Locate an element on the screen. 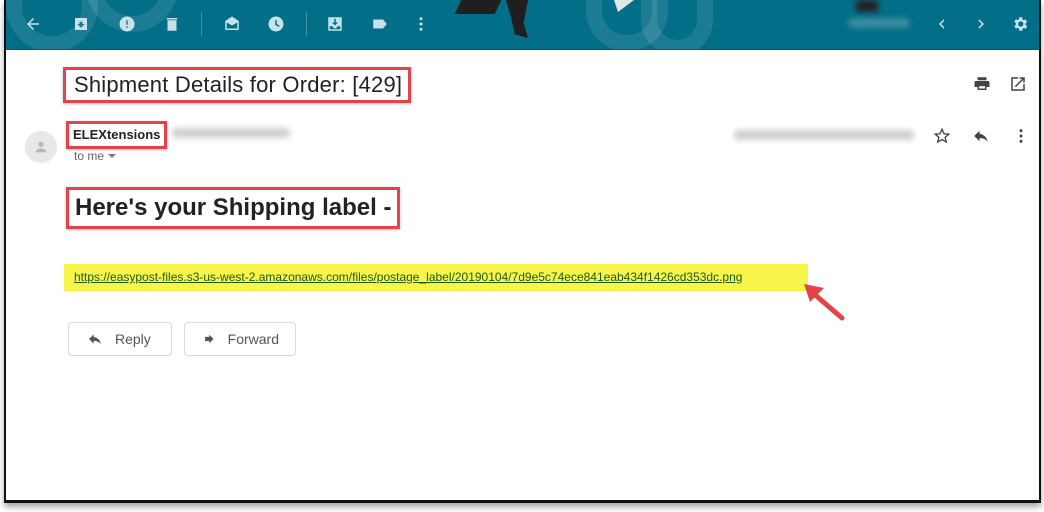  sender-name: ELEXtensions is located at coordinates (117, 134).